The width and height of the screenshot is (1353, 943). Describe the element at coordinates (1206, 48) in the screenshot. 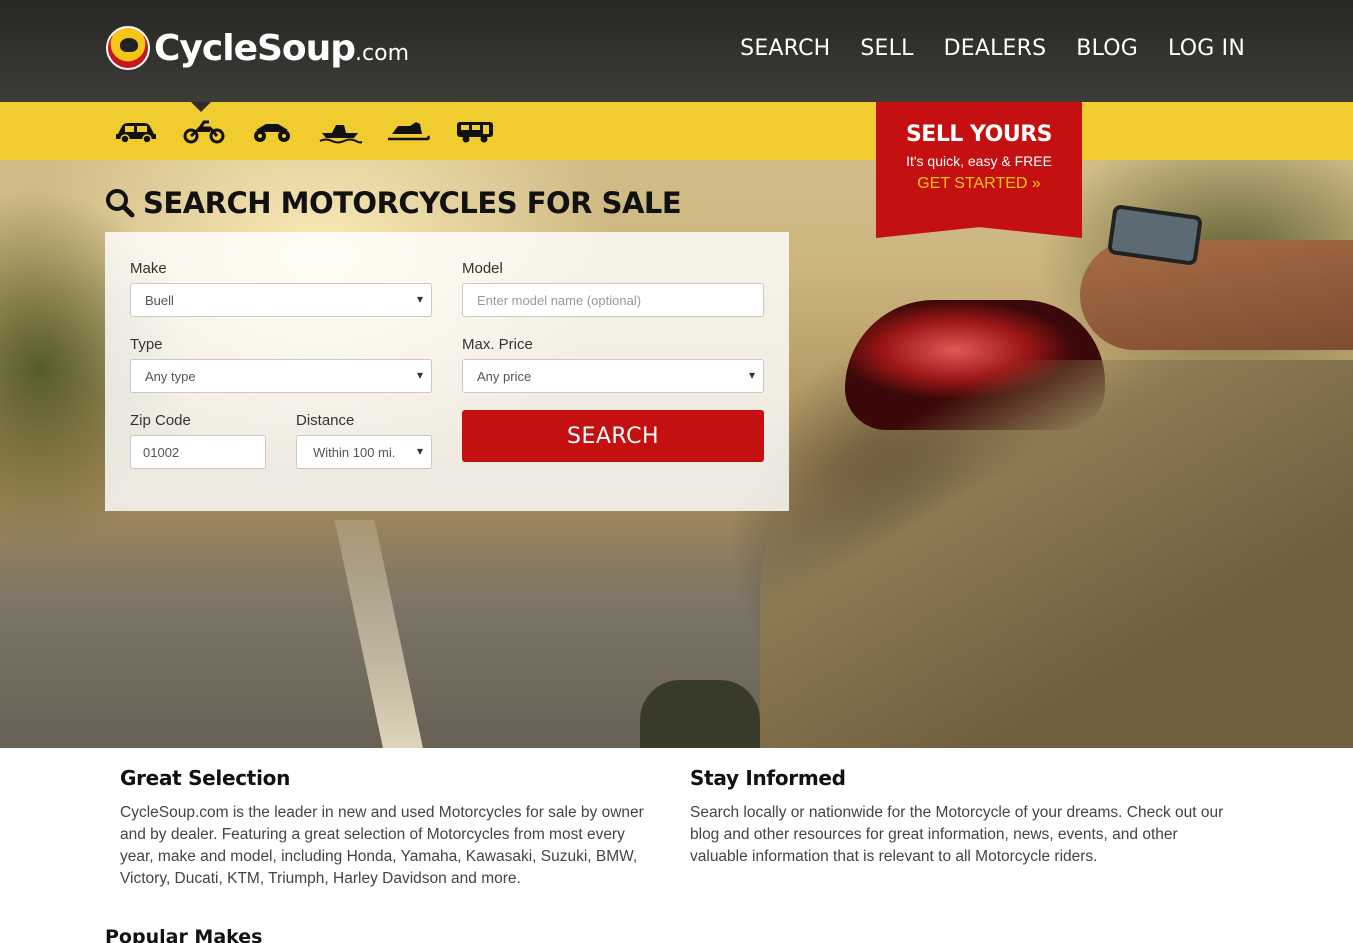

I see `nav-log-in: LOG IN` at that location.